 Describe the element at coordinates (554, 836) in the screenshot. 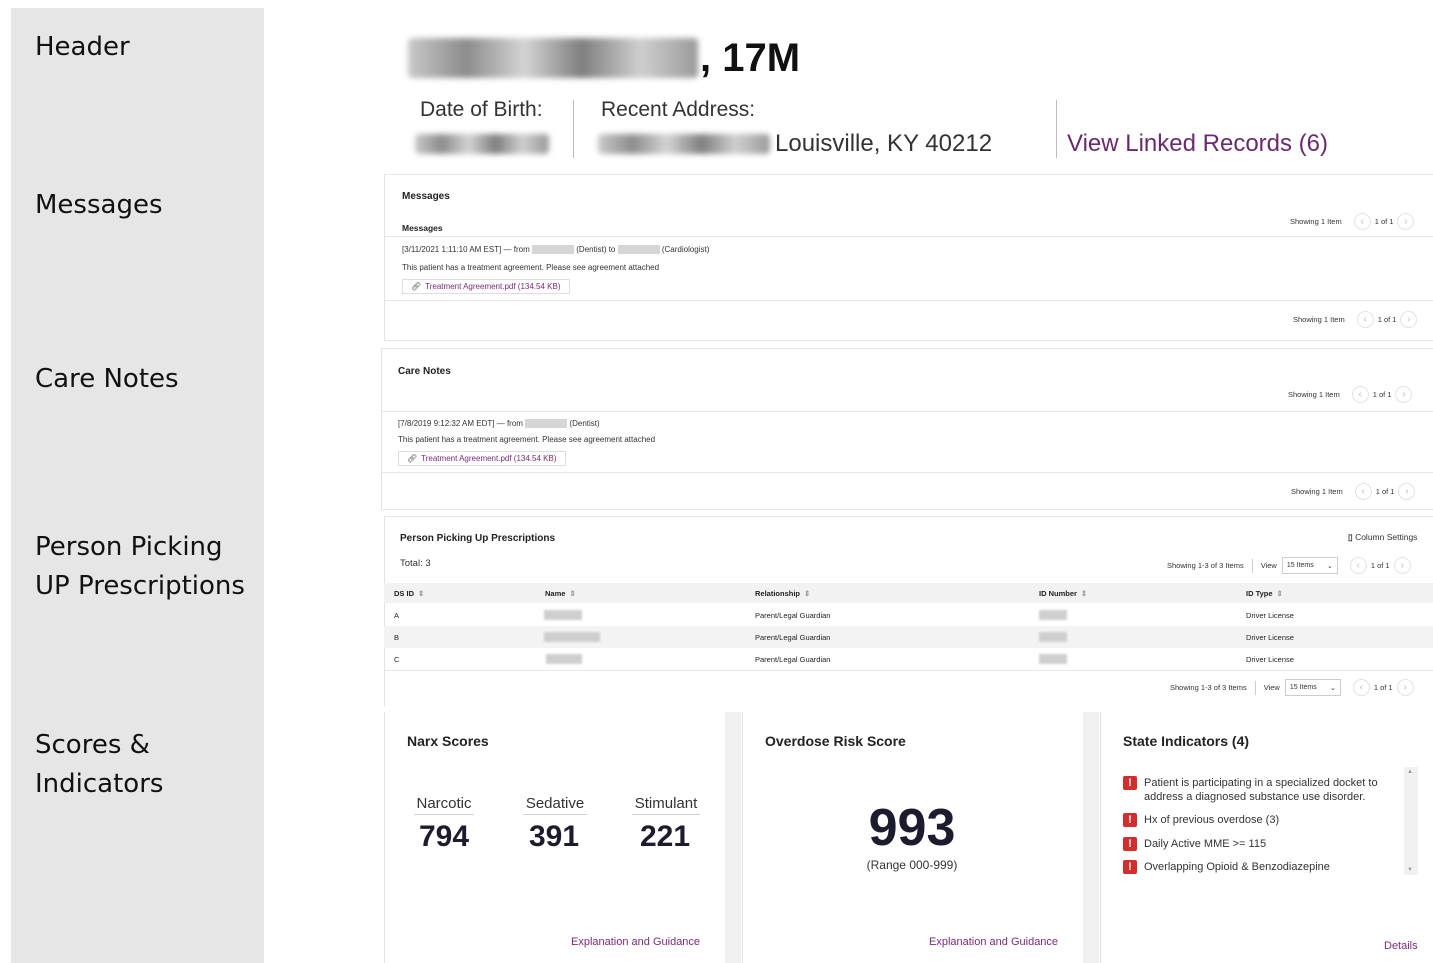

I see `sedative-score: 391` at that location.